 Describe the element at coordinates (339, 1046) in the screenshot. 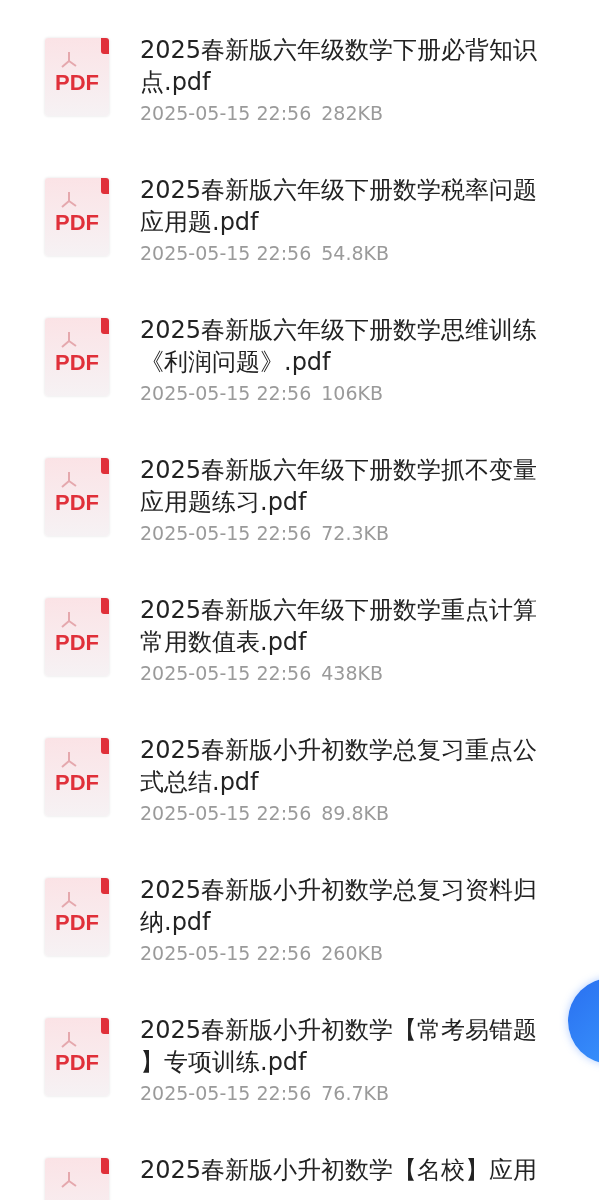

I see `file-name: 2025春新版小升初数学【常考易错题 】专项训练.pdf` at that location.